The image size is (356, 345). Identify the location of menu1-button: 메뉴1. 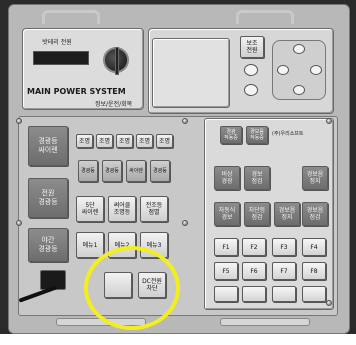
(90, 245).